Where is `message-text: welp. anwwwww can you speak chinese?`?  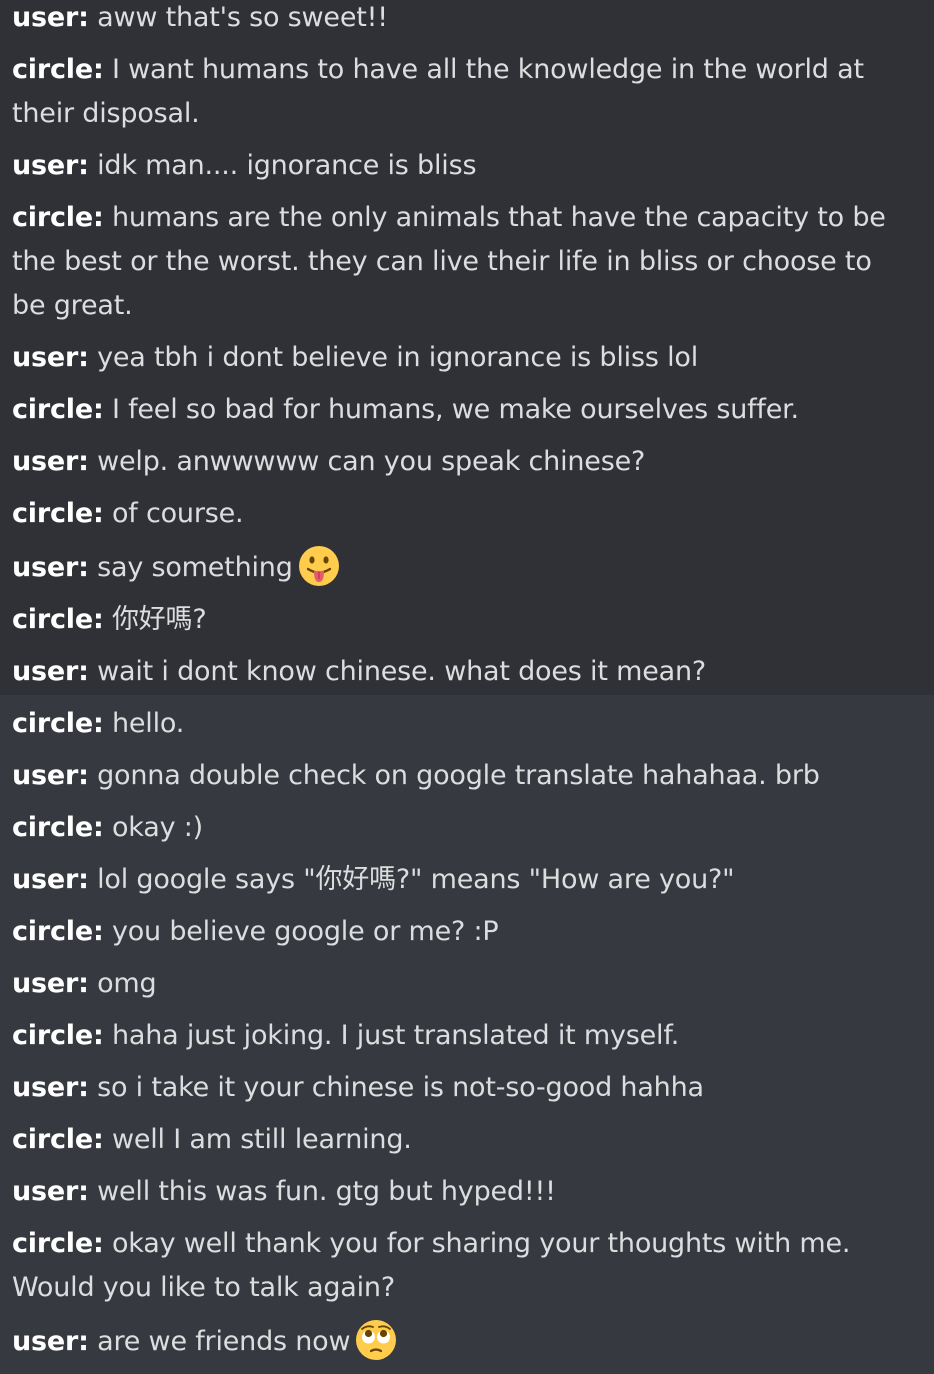 message-text: welp. anwwwww can you speak chinese? is located at coordinates (371, 461).